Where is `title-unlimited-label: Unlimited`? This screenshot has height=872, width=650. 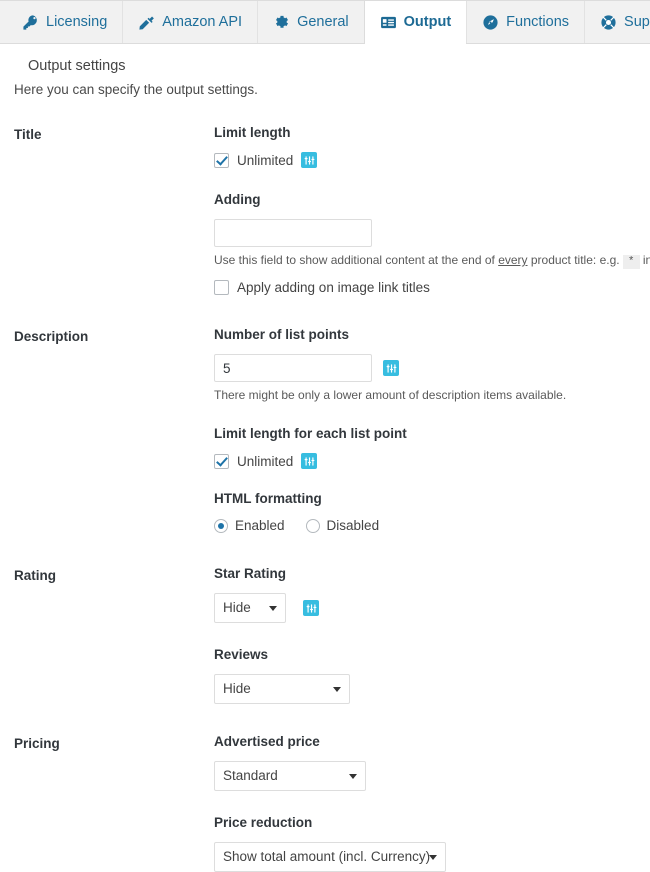 title-unlimited-label: Unlimited is located at coordinates (265, 160).